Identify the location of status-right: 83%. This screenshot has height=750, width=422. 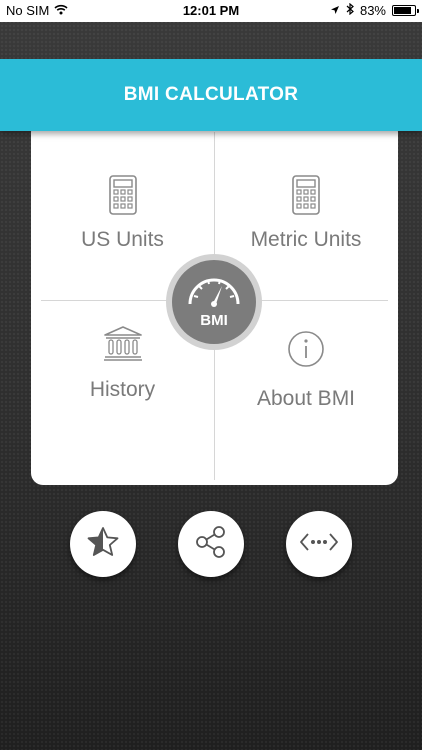
(374, 10).